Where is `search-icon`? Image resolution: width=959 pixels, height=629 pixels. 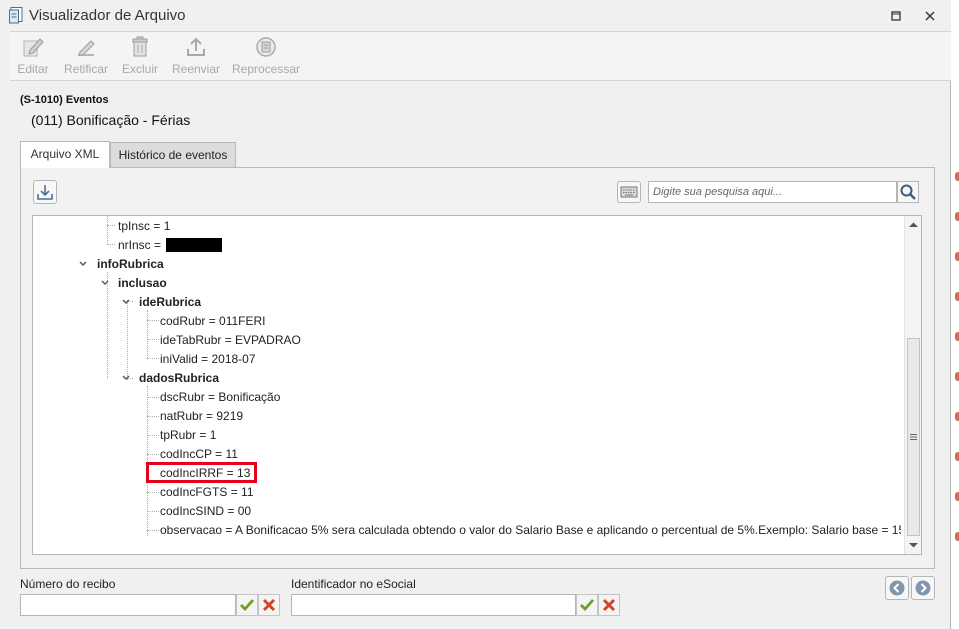 search-icon is located at coordinates (908, 192).